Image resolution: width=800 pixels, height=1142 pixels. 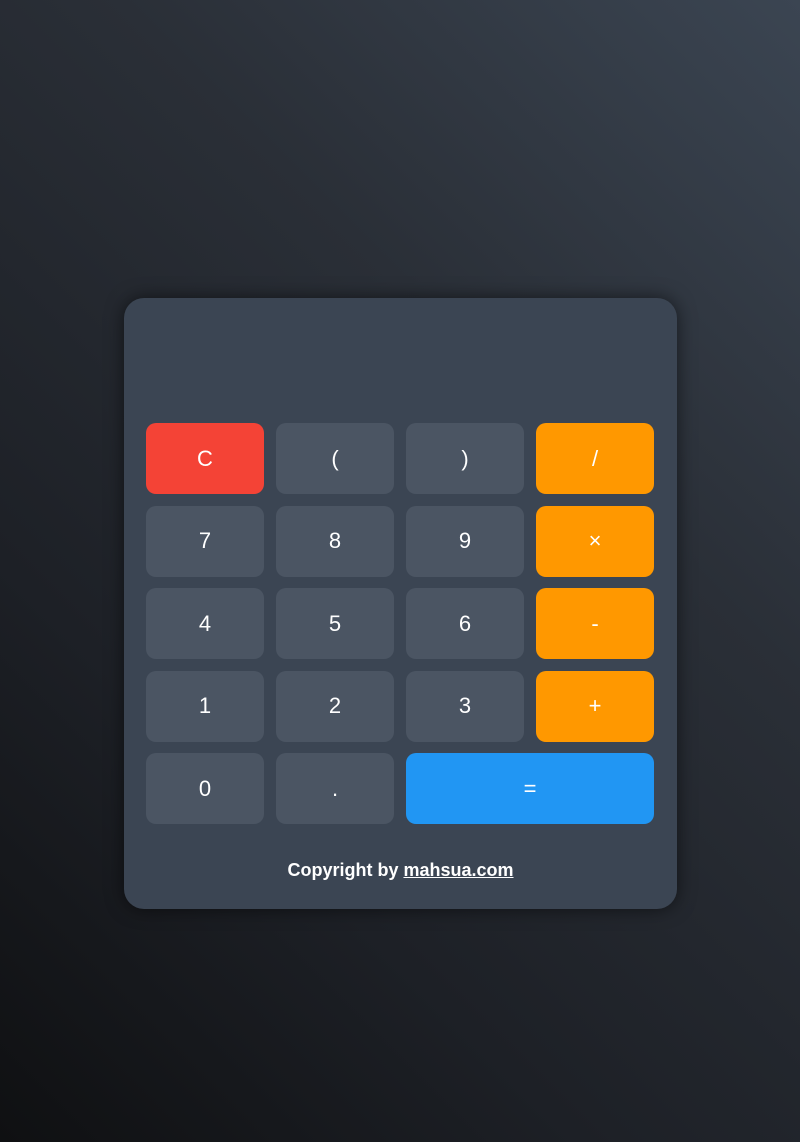 What do you see at coordinates (205, 623) in the screenshot?
I see `digit-4-button: 4` at bounding box center [205, 623].